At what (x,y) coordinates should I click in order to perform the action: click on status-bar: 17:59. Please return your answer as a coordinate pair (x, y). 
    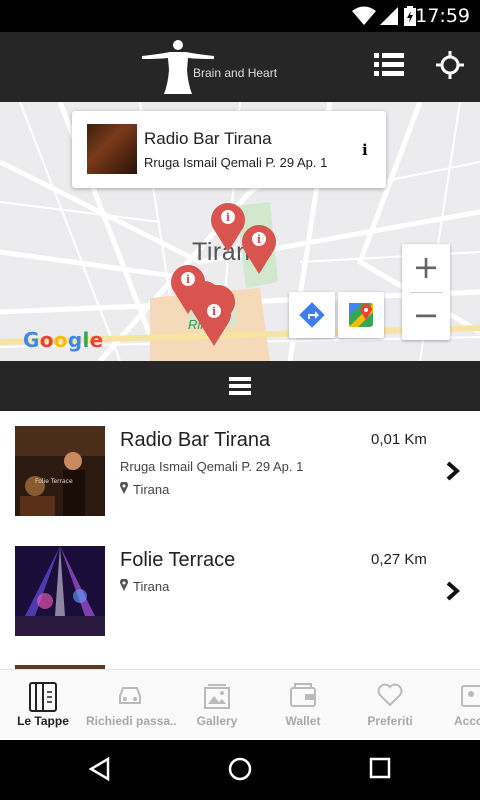
    Looking at the image, I should click on (240, 16).